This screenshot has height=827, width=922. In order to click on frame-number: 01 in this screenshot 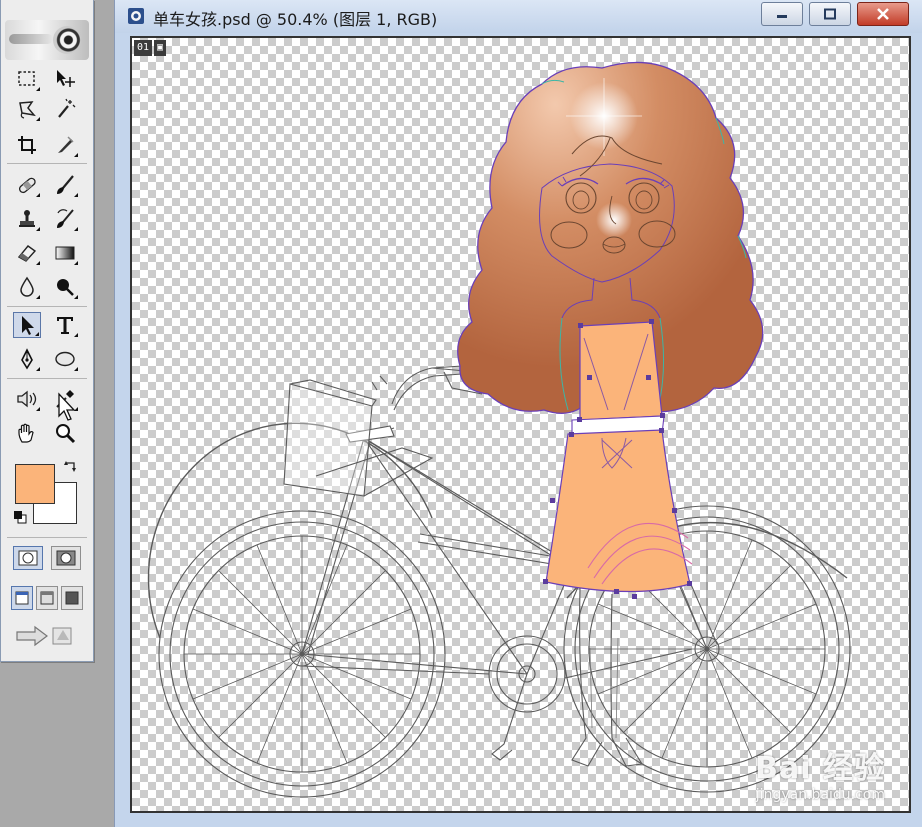, I will do `click(143, 48)`.